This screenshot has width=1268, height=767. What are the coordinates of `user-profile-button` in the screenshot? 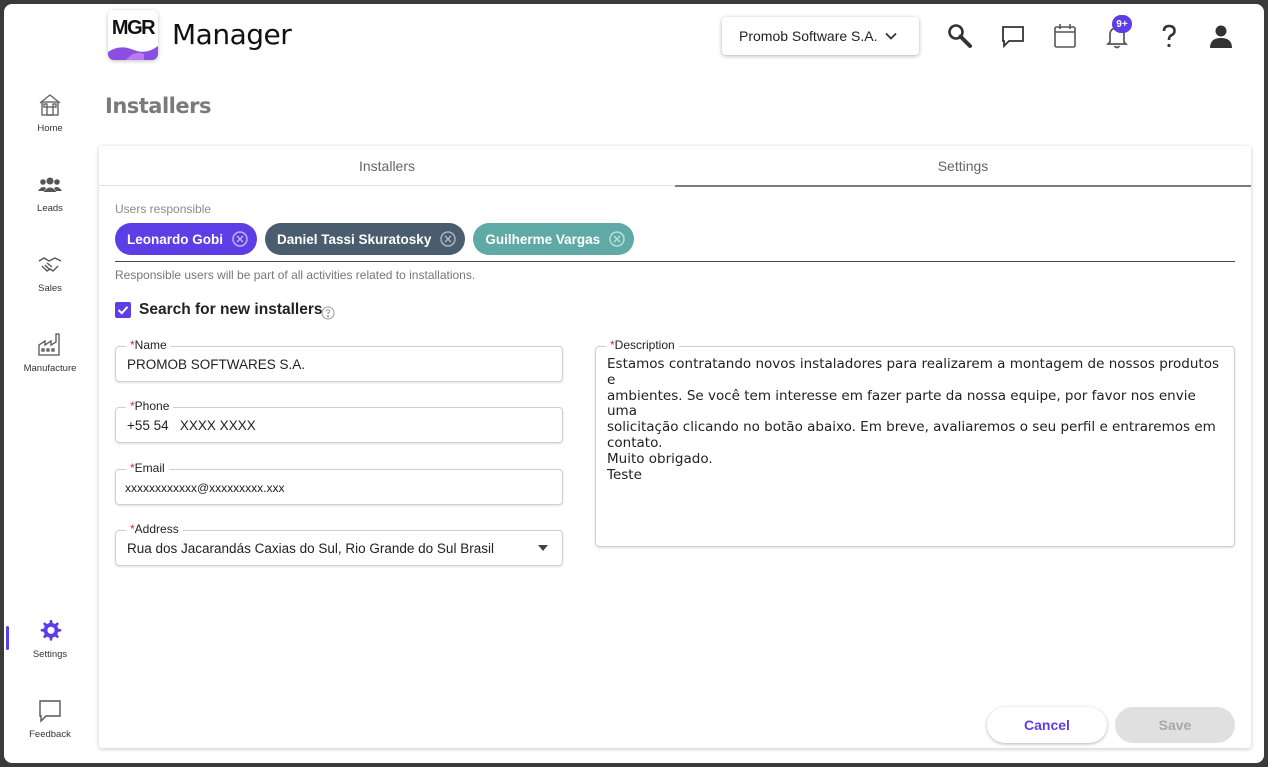 It's located at (1221, 36).